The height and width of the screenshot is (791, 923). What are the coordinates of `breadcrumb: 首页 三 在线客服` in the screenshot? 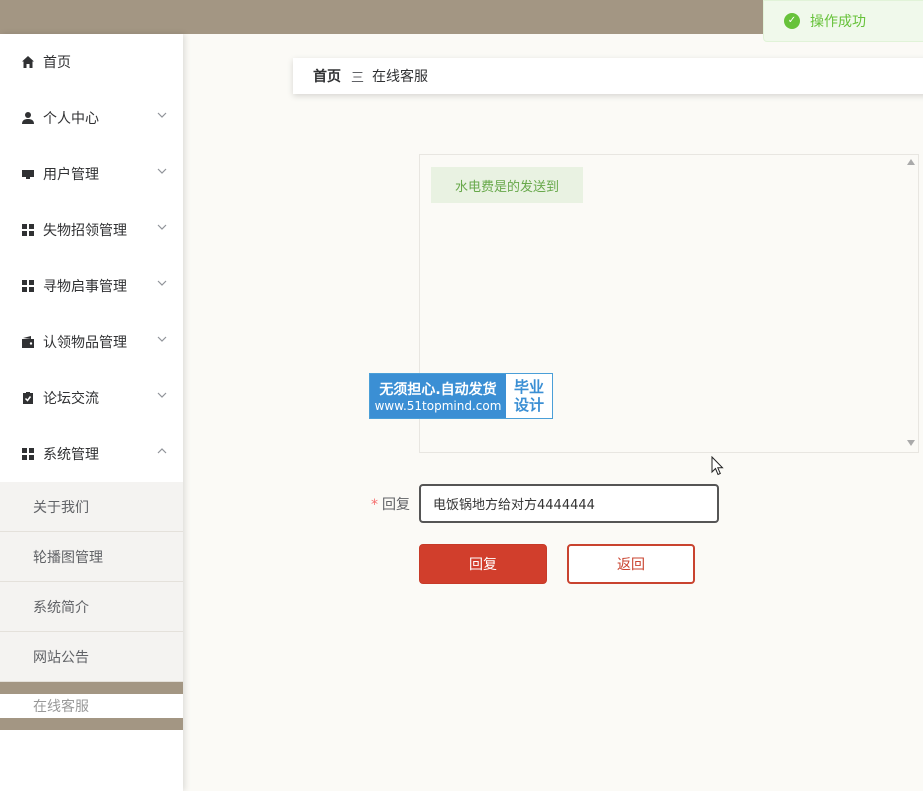 It's located at (608, 76).